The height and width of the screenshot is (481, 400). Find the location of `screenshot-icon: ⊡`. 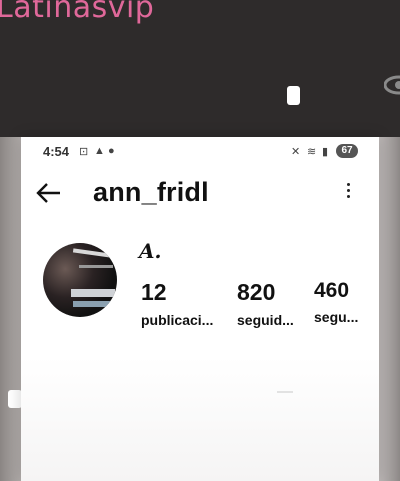

screenshot-icon: ⊡ is located at coordinates (84, 152).